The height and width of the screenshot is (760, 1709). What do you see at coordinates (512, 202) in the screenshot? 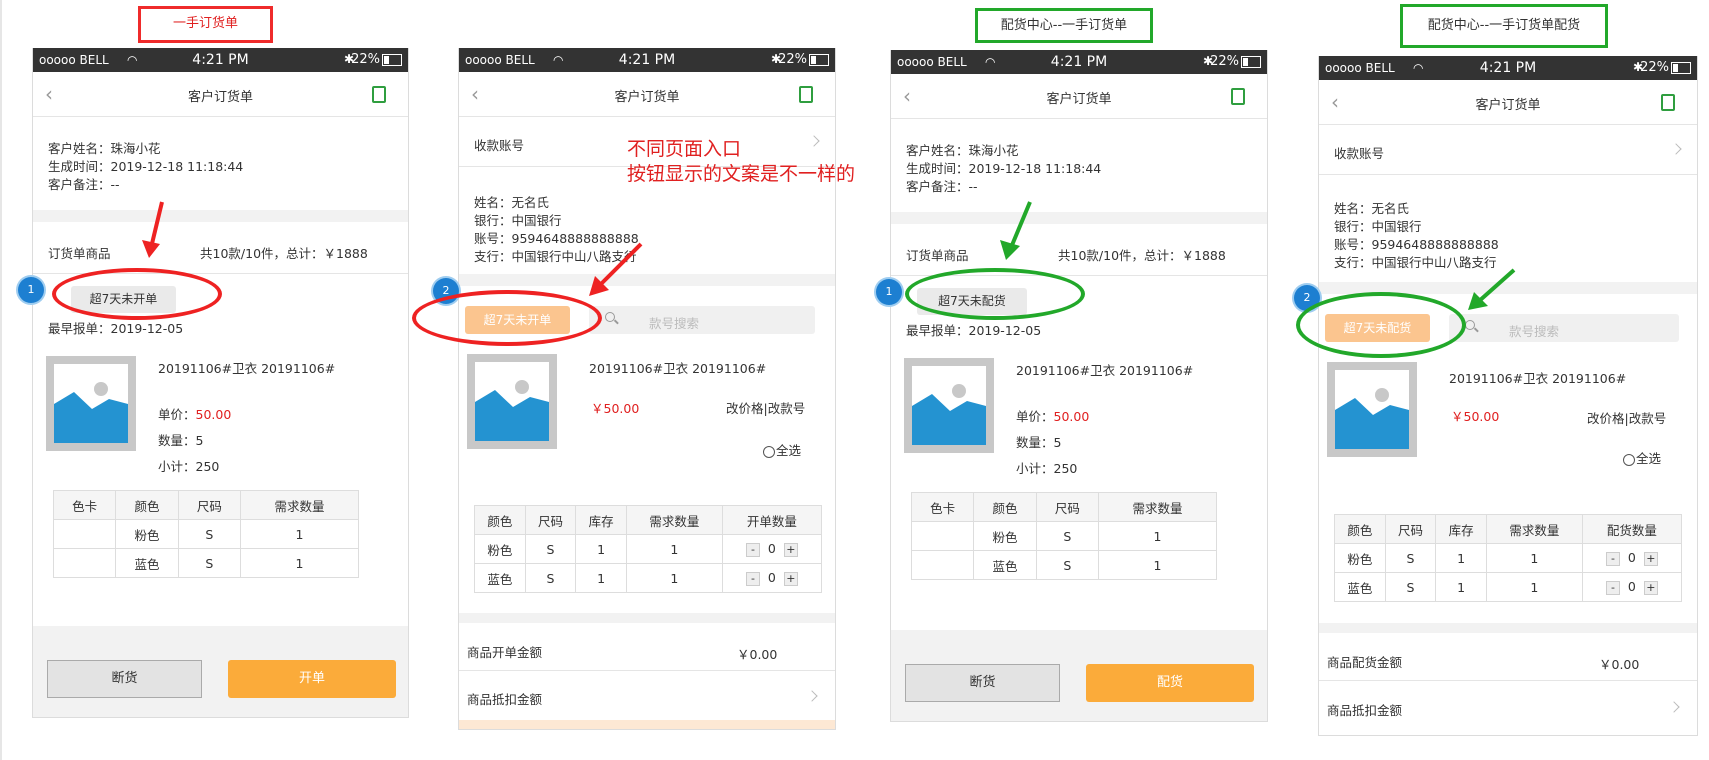
I see `account-name: 姓名：无名氏` at bounding box center [512, 202].